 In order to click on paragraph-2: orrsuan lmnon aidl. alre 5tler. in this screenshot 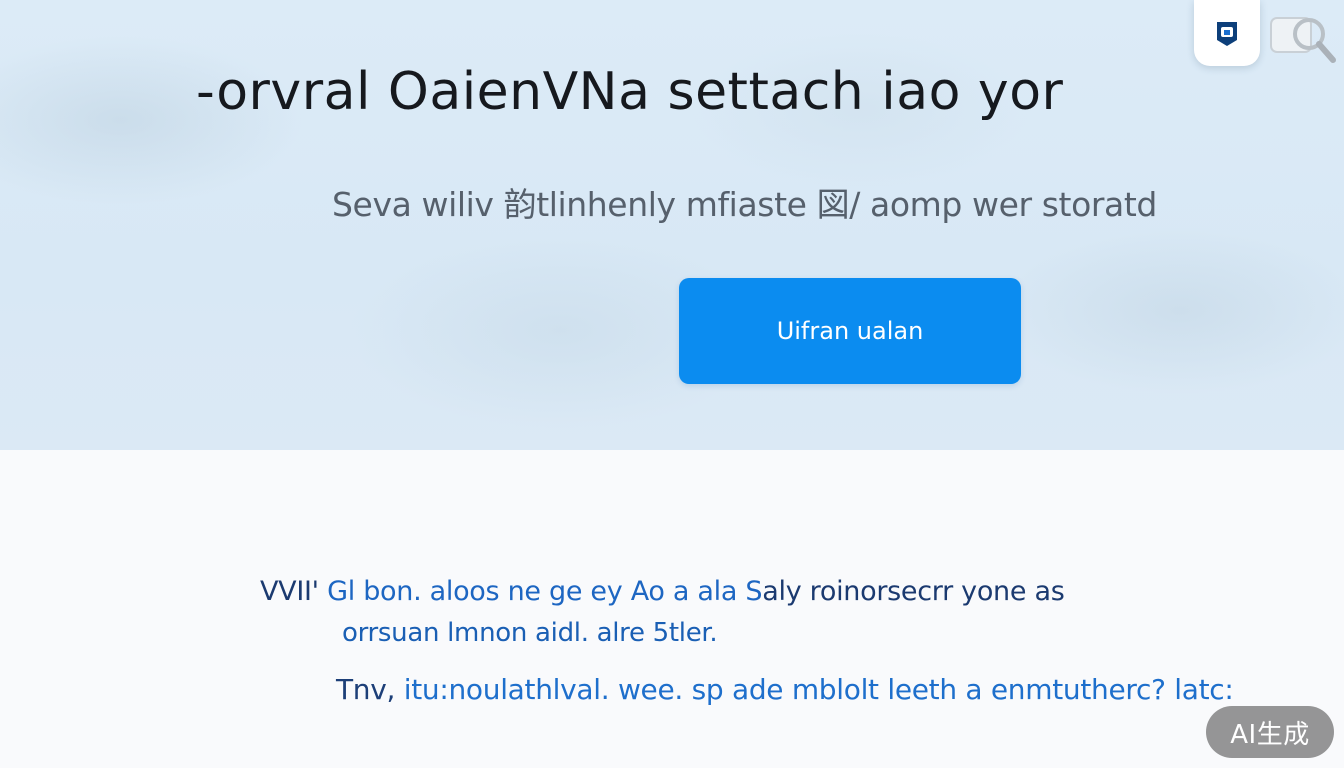, I will do `click(530, 633)`.